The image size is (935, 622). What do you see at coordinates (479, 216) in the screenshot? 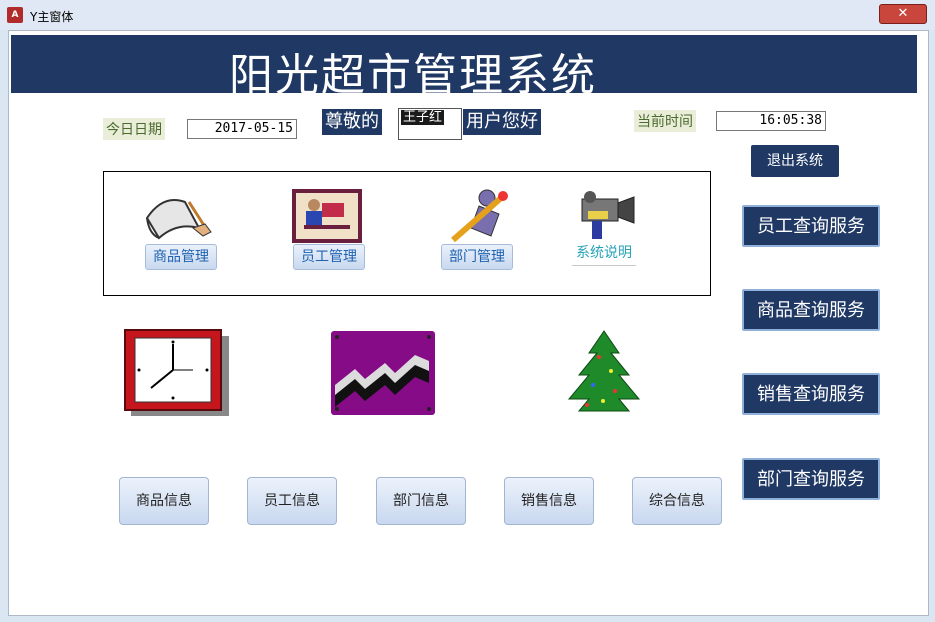
I see `pencil-person-icon` at bounding box center [479, 216].